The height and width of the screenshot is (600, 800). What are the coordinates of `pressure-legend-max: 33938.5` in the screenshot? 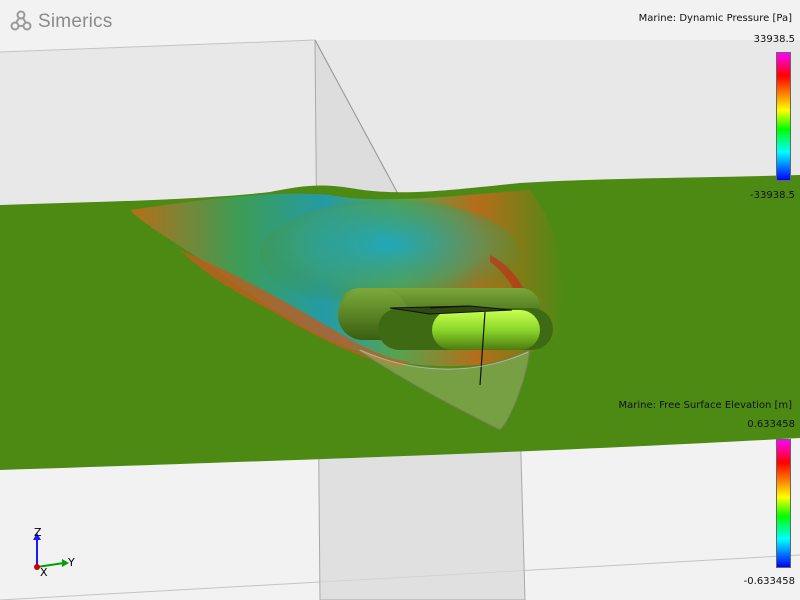 It's located at (774, 39).